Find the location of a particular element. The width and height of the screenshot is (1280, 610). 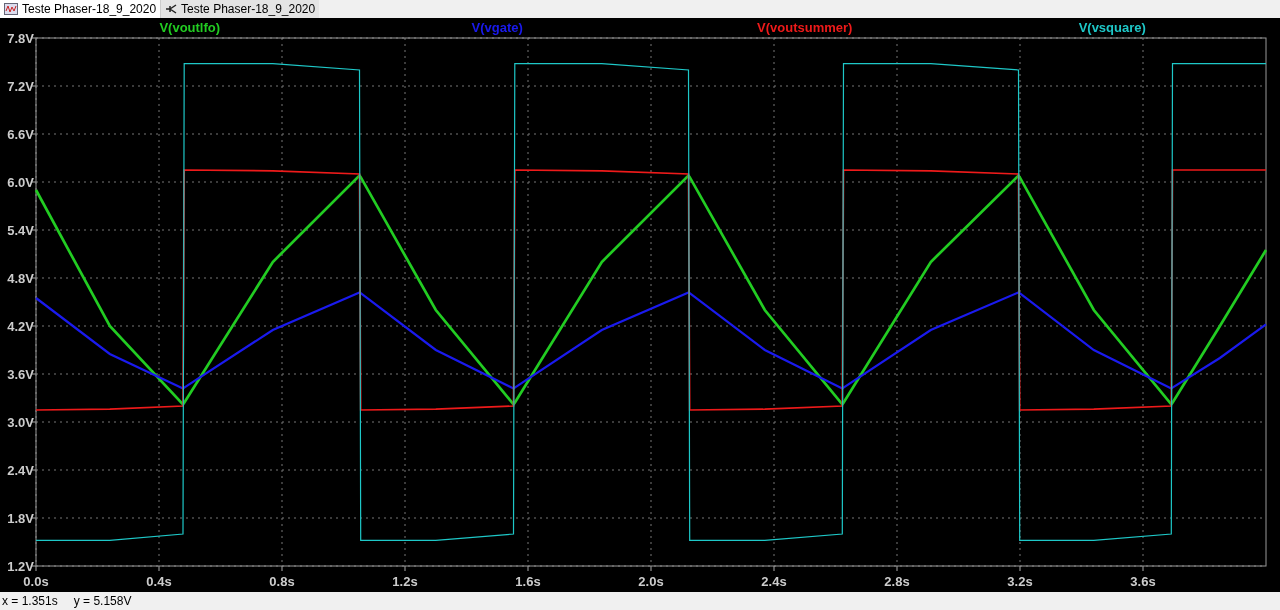

x-tick-label: 1.2s is located at coordinates (405, 581).